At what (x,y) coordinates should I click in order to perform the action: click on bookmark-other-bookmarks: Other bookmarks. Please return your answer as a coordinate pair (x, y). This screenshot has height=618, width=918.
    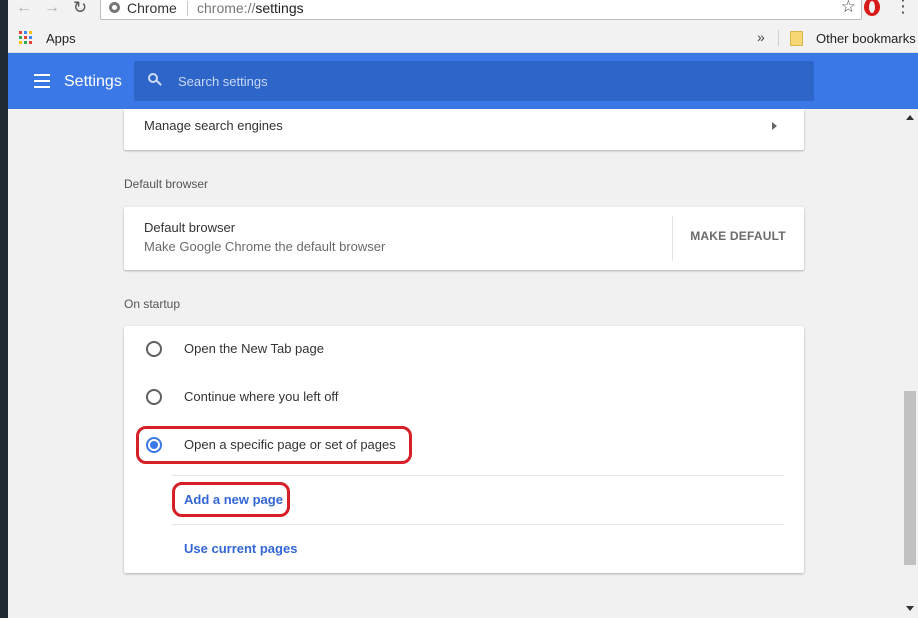
    Looking at the image, I should click on (866, 38).